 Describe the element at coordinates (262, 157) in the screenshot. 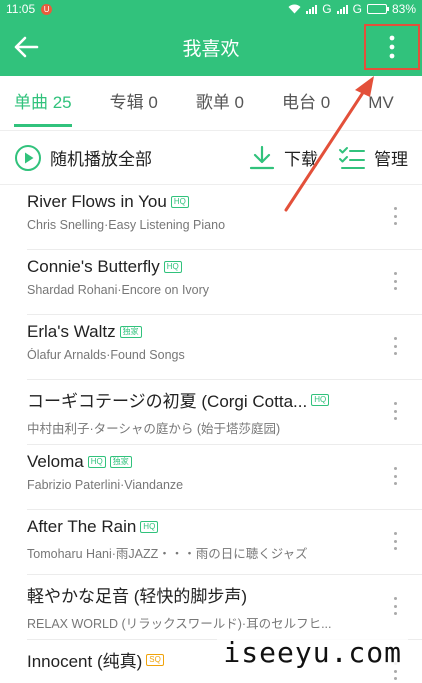

I see `download-icon` at that location.